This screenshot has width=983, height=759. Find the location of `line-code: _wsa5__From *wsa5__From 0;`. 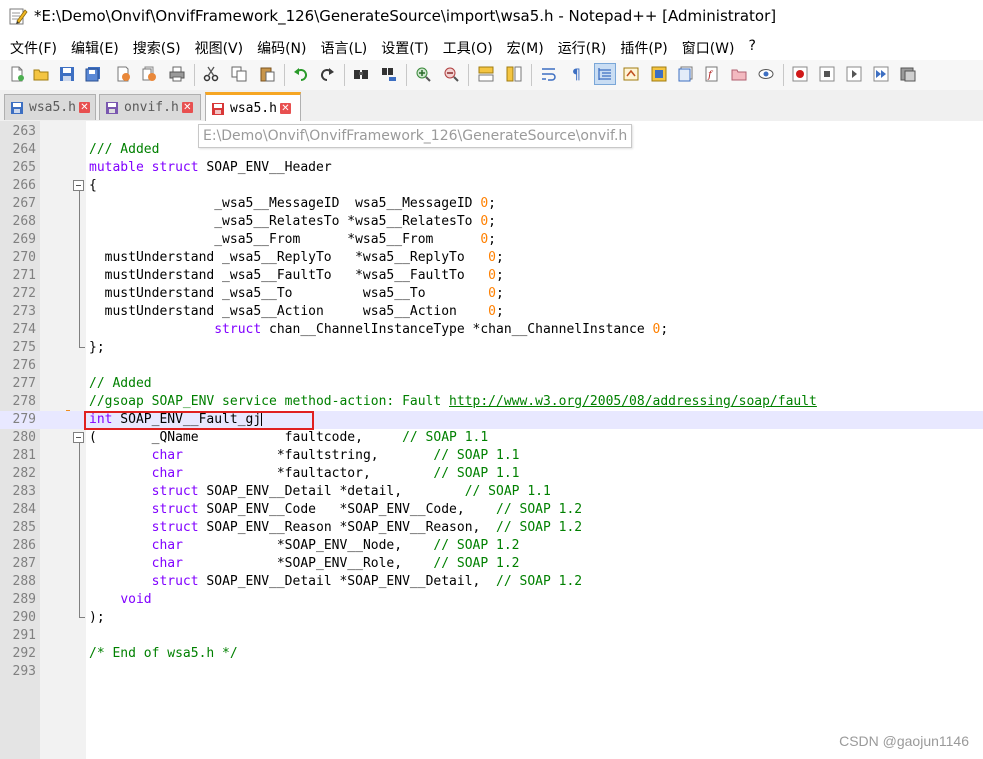

line-code: _wsa5__From *wsa5__From 0; is located at coordinates (292, 240).